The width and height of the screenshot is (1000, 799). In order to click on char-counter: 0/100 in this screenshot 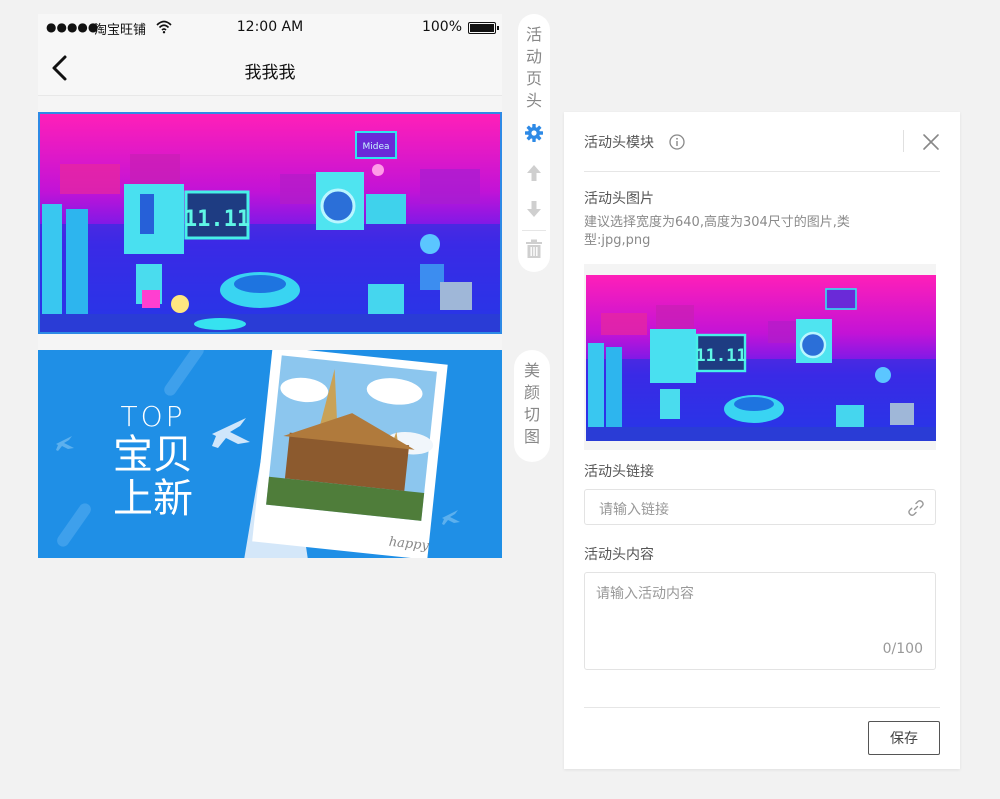, I will do `click(902, 649)`.